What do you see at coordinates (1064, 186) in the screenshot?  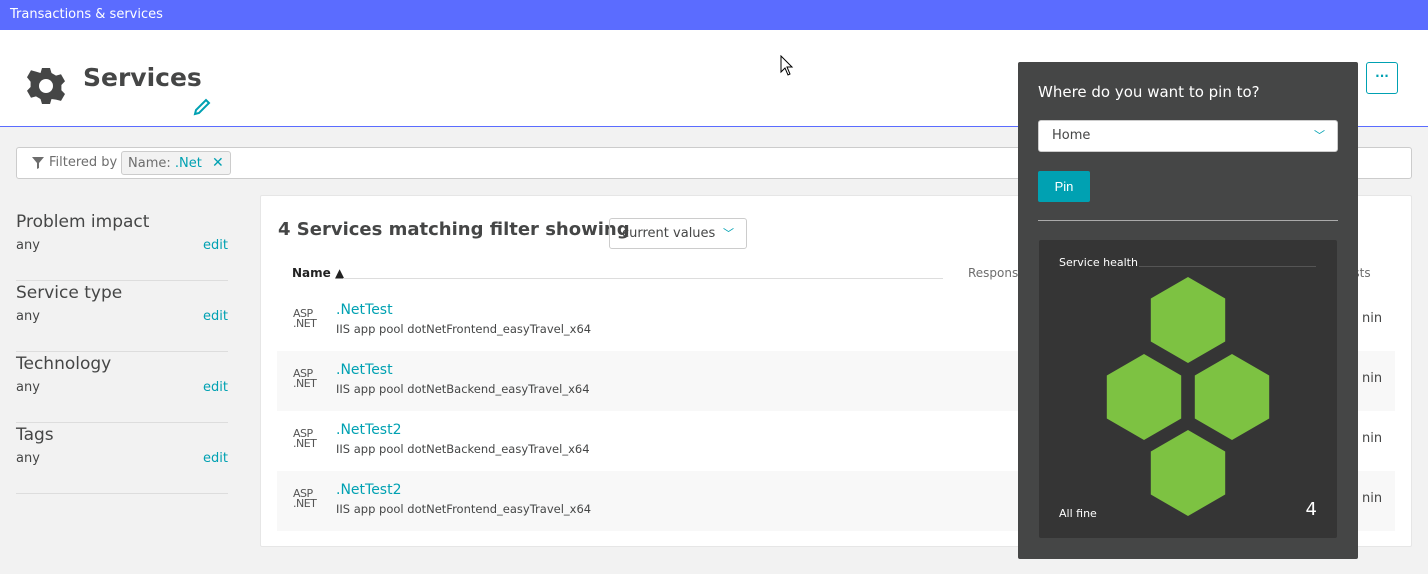 I see `pin-button: Pin` at bounding box center [1064, 186].